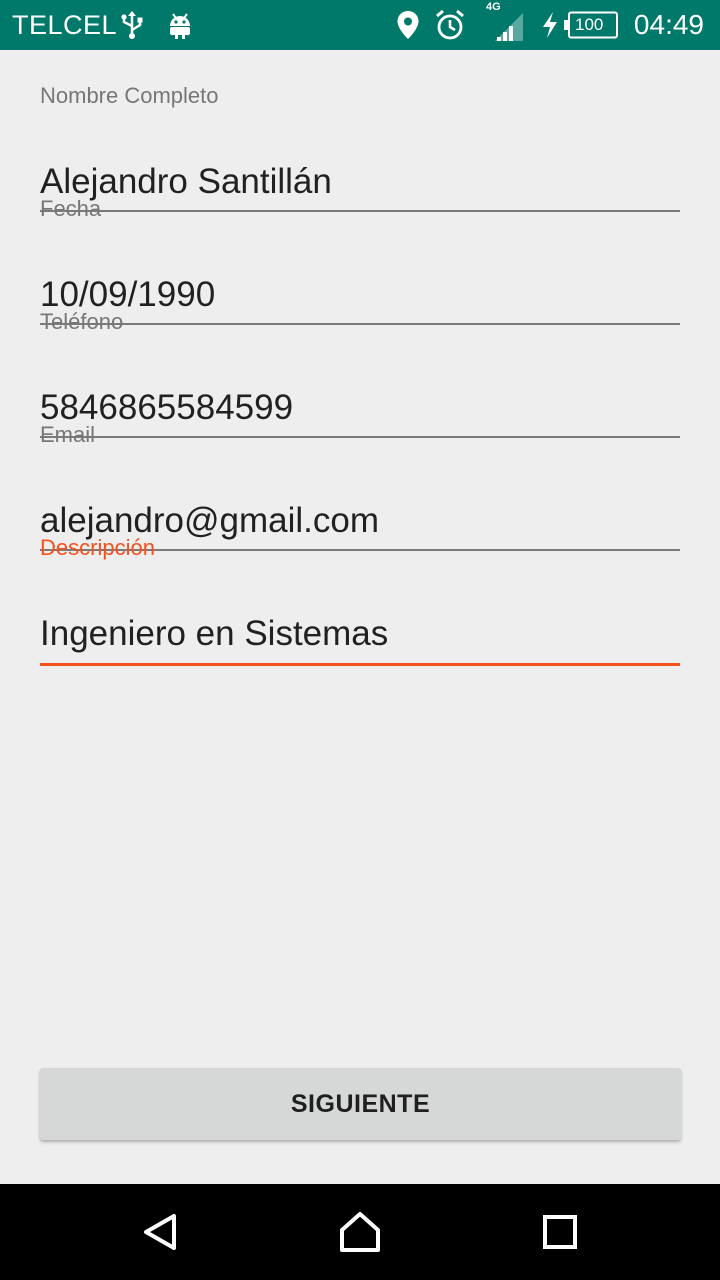 The image size is (720, 1280). What do you see at coordinates (360, 664) in the screenshot?
I see `description-underline` at bounding box center [360, 664].